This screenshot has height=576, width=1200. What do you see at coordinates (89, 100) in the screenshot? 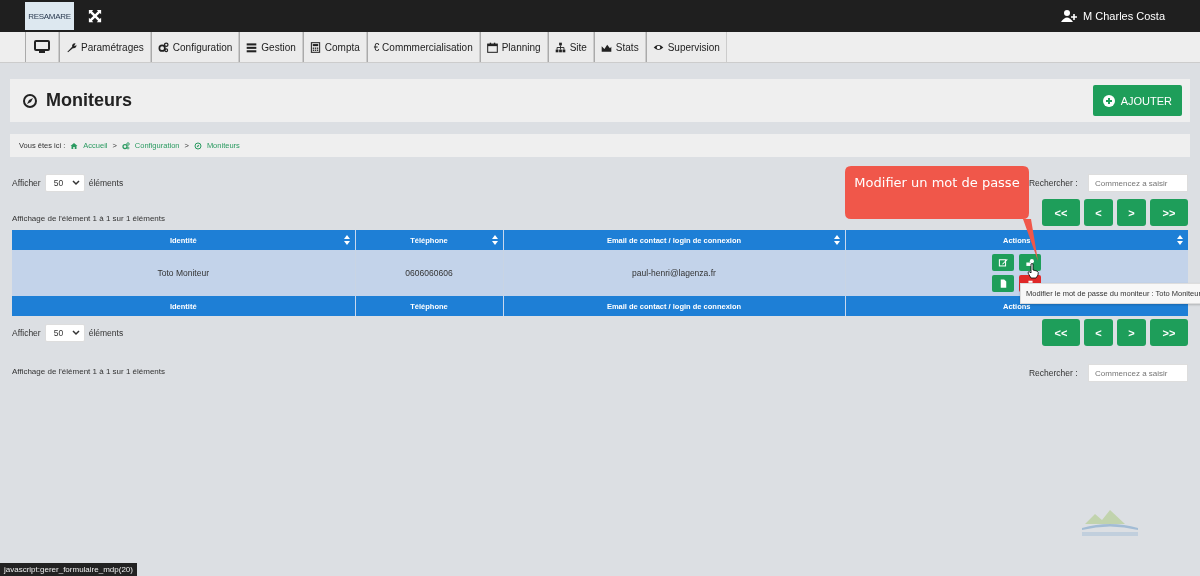
I see `page-title: Moniteurs` at bounding box center [89, 100].